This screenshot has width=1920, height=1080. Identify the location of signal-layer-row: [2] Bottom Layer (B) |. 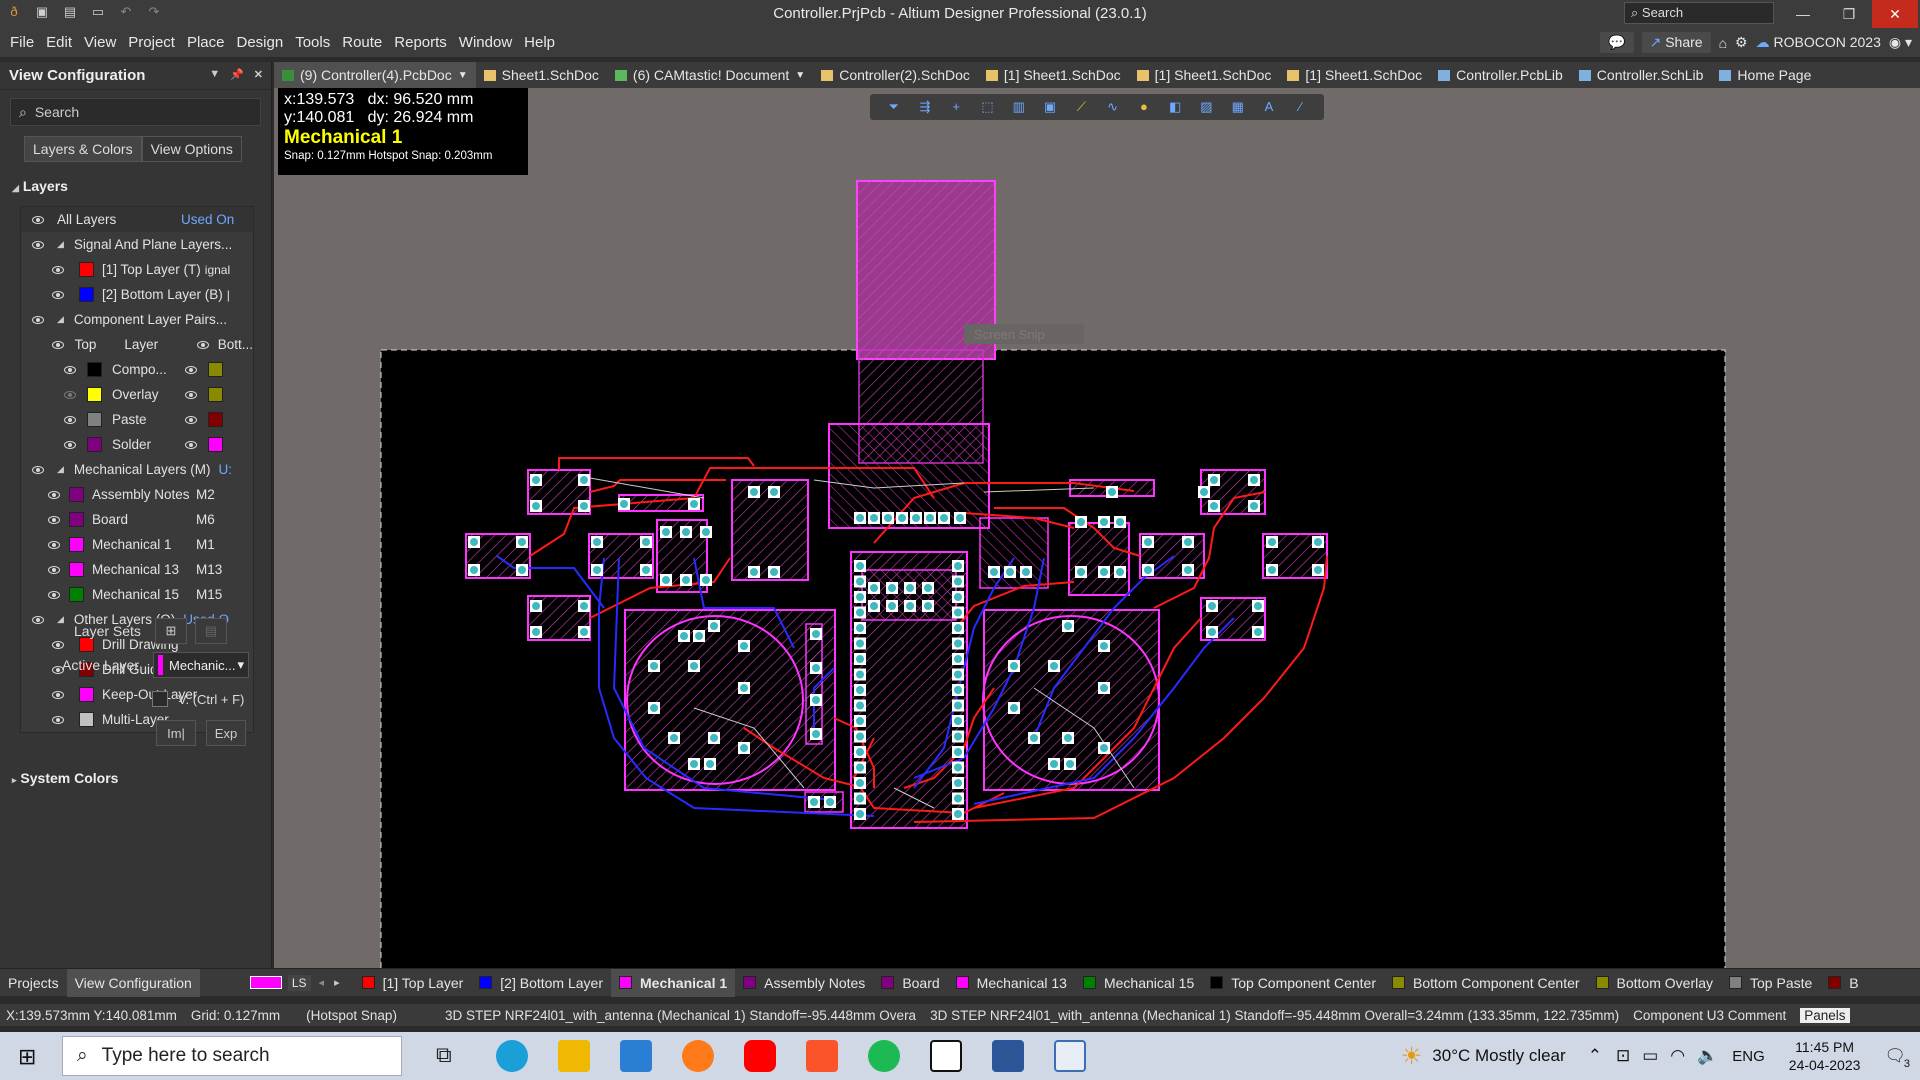
(137, 294).